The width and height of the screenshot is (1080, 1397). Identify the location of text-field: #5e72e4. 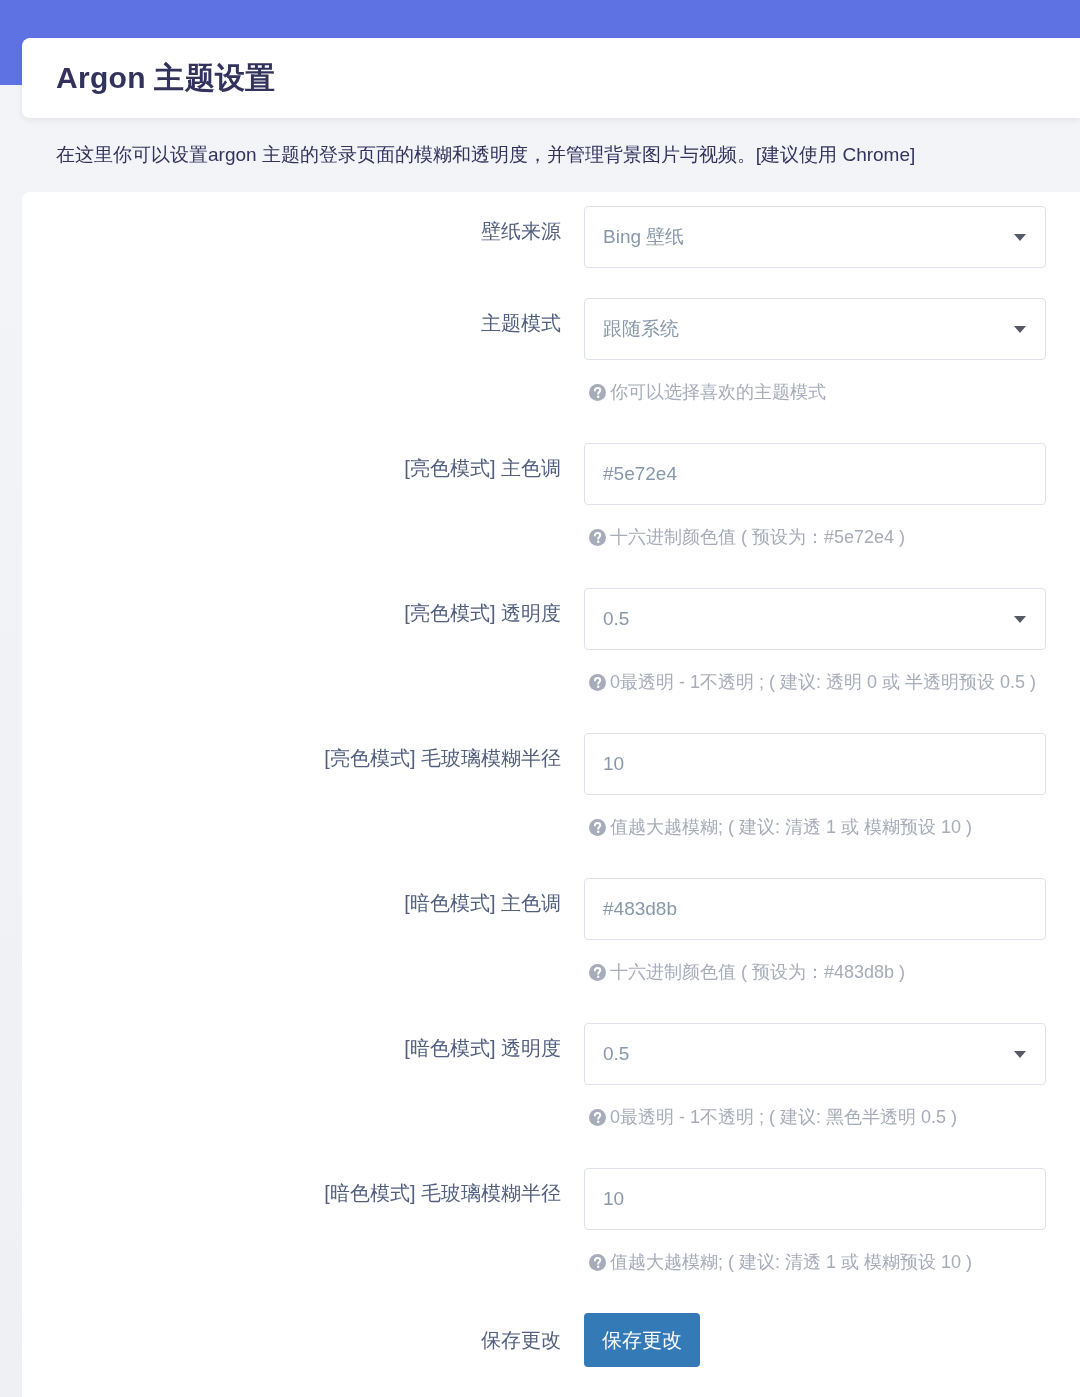
(815, 474).